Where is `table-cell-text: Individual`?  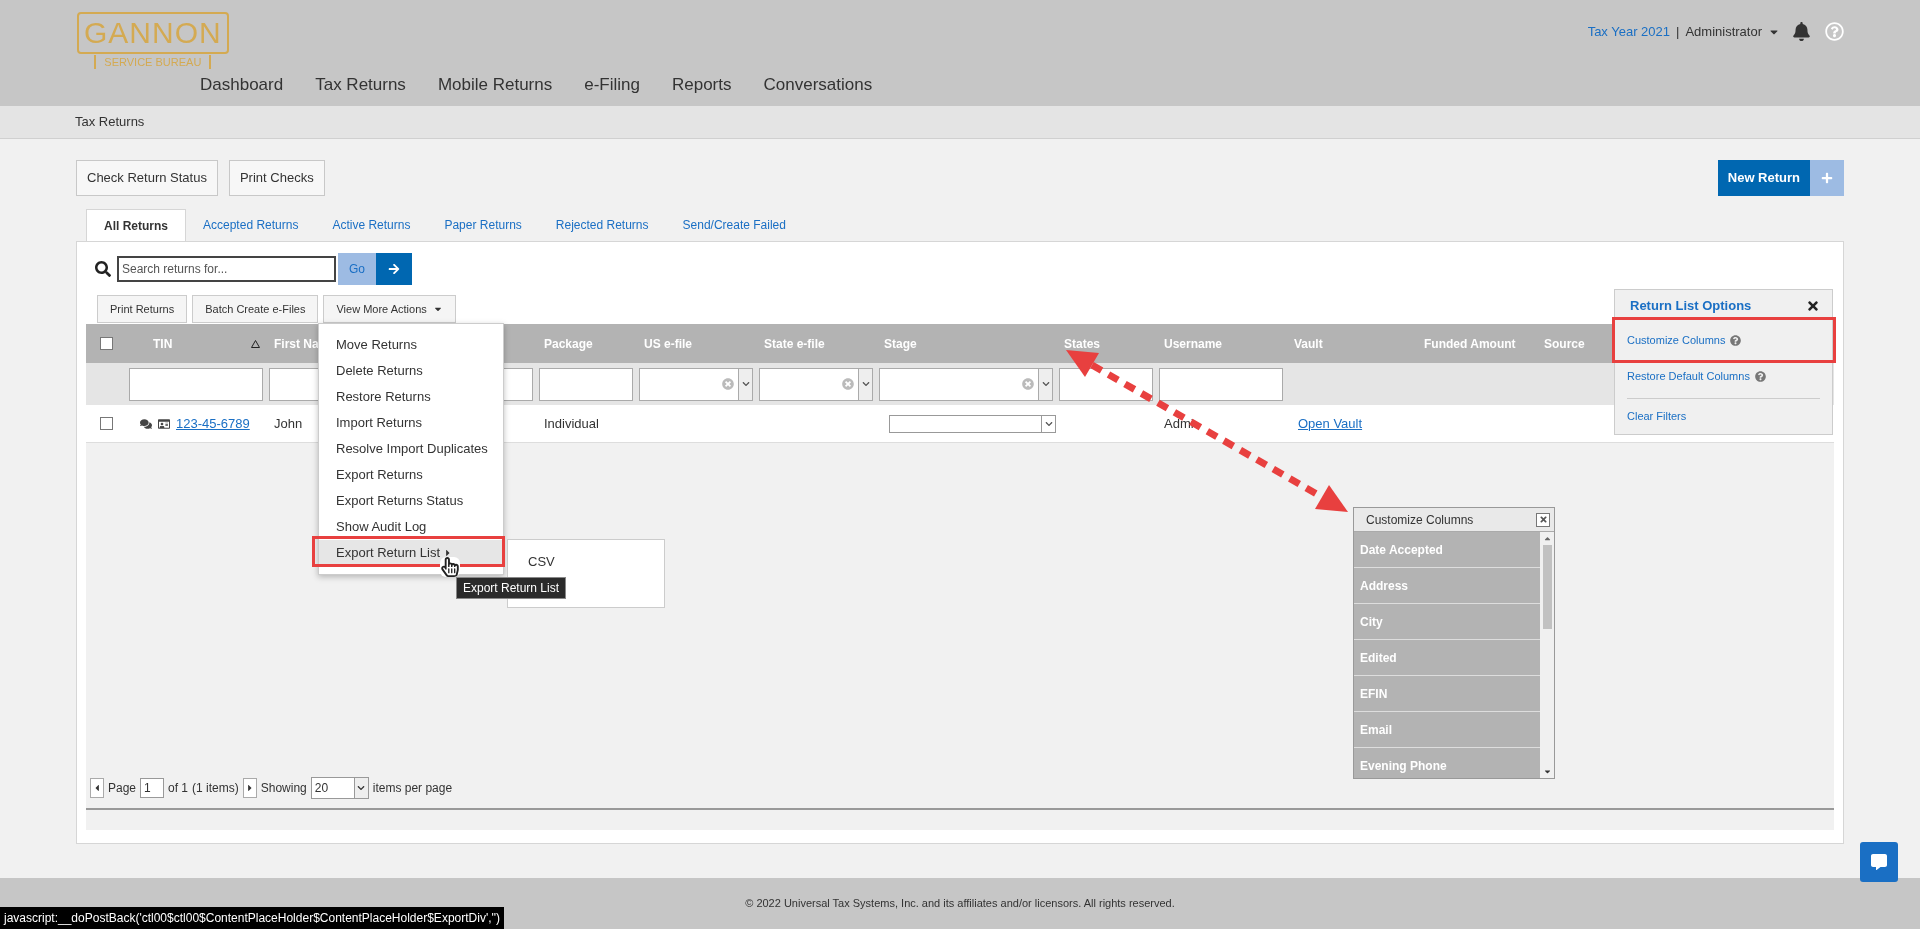
table-cell-text: Individual is located at coordinates (571, 423).